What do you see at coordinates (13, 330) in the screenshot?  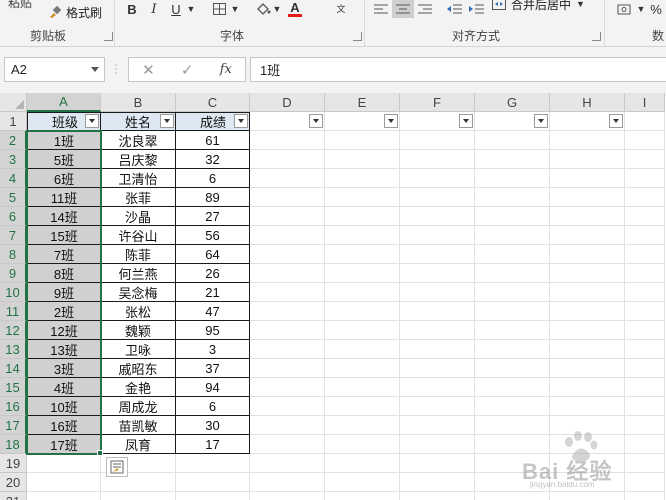 I see `row-header-12: 12` at bounding box center [13, 330].